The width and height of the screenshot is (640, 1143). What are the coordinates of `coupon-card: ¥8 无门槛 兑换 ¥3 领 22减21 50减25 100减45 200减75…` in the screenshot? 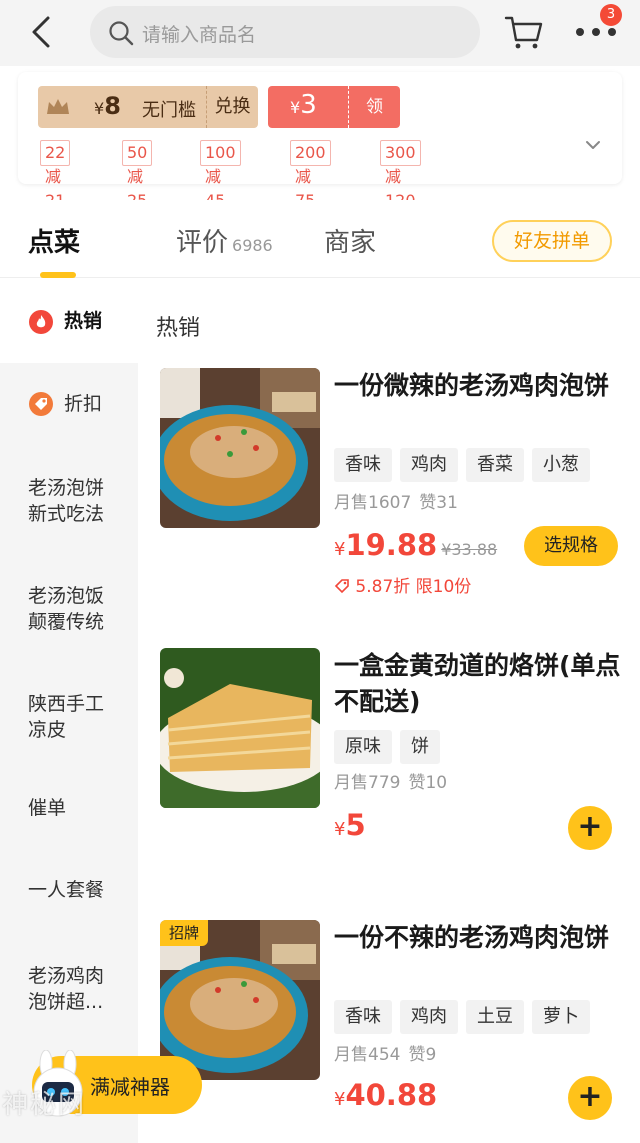 It's located at (320, 141).